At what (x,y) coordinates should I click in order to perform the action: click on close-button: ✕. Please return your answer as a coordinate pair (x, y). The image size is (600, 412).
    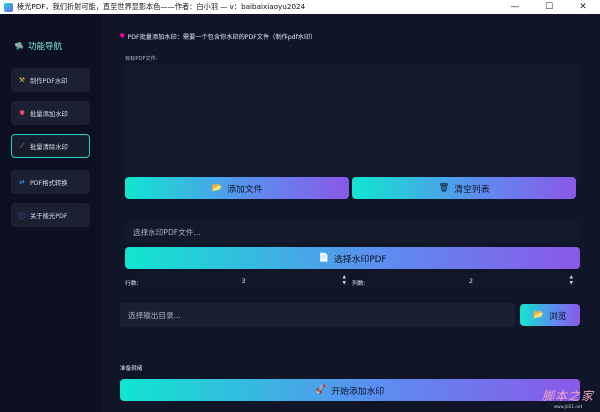
    Looking at the image, I should click on (583, 7).